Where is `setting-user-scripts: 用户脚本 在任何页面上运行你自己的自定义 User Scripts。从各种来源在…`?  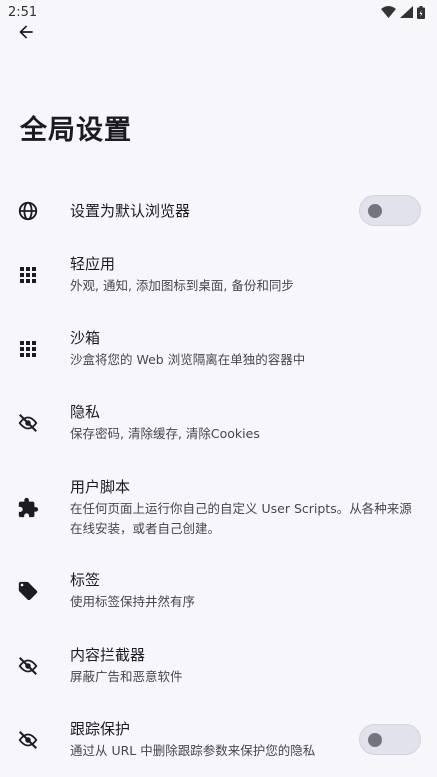
setting-user-scripts: 用户脚本 在任何页面上运行你自己的自定义 User Scripts。从各种来源在… is located at coordinates (218, 510).